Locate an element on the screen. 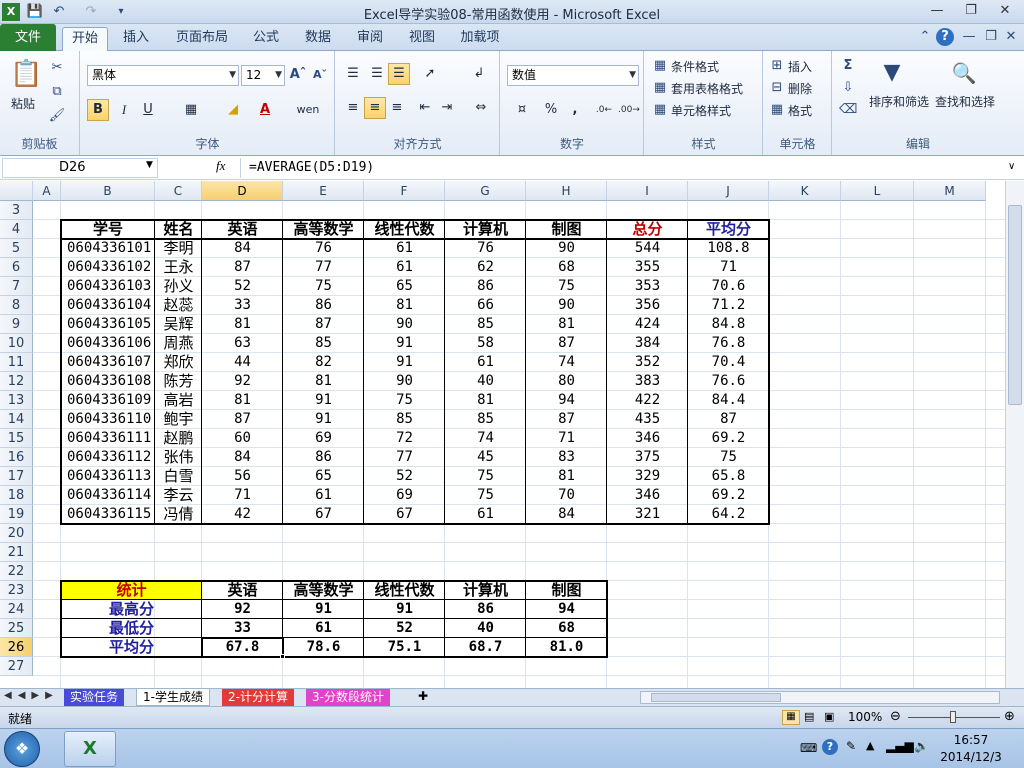  row-header-19: 19 is located at coordinates (16, 514).